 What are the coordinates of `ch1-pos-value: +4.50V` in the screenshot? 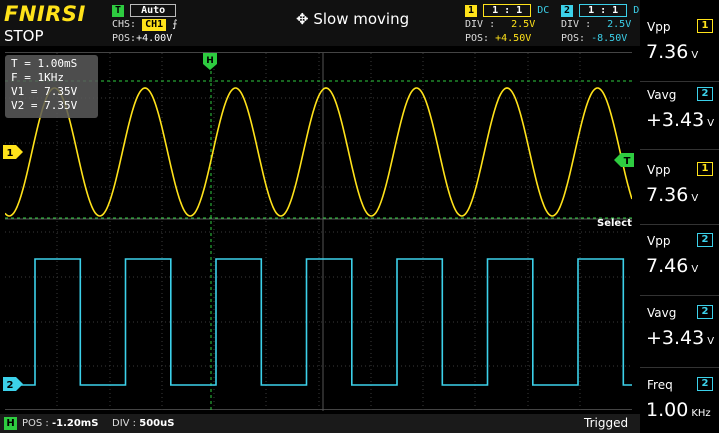 It's located at (513, 38).